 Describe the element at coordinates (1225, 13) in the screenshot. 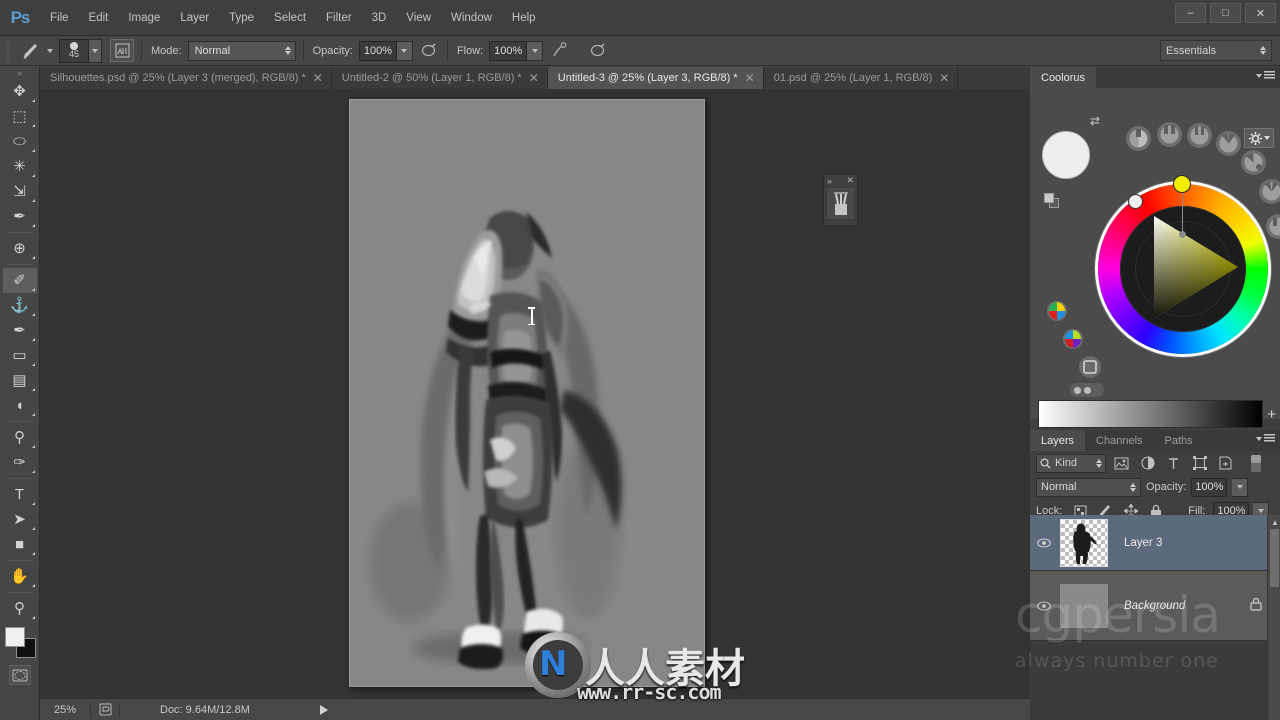

I see `maximize-button: □` at that location.